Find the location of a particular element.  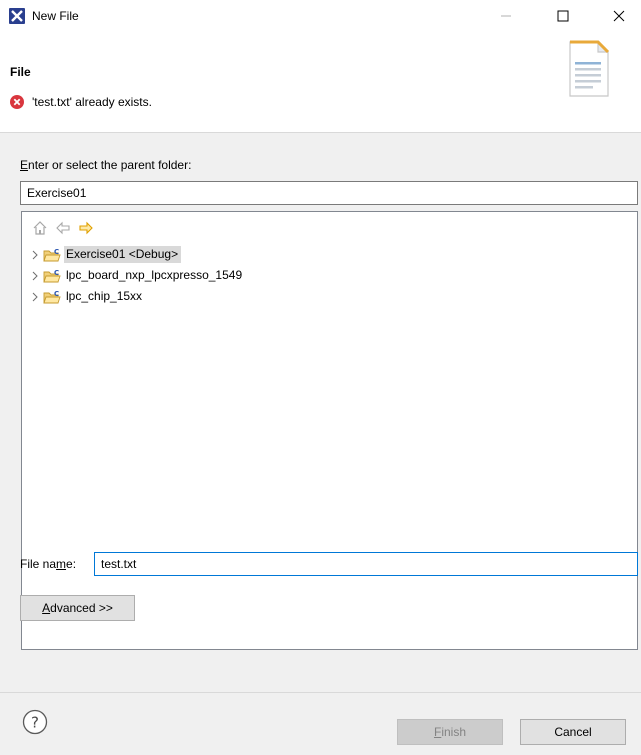

tree-toolbar is located at coordinates (63, 228).